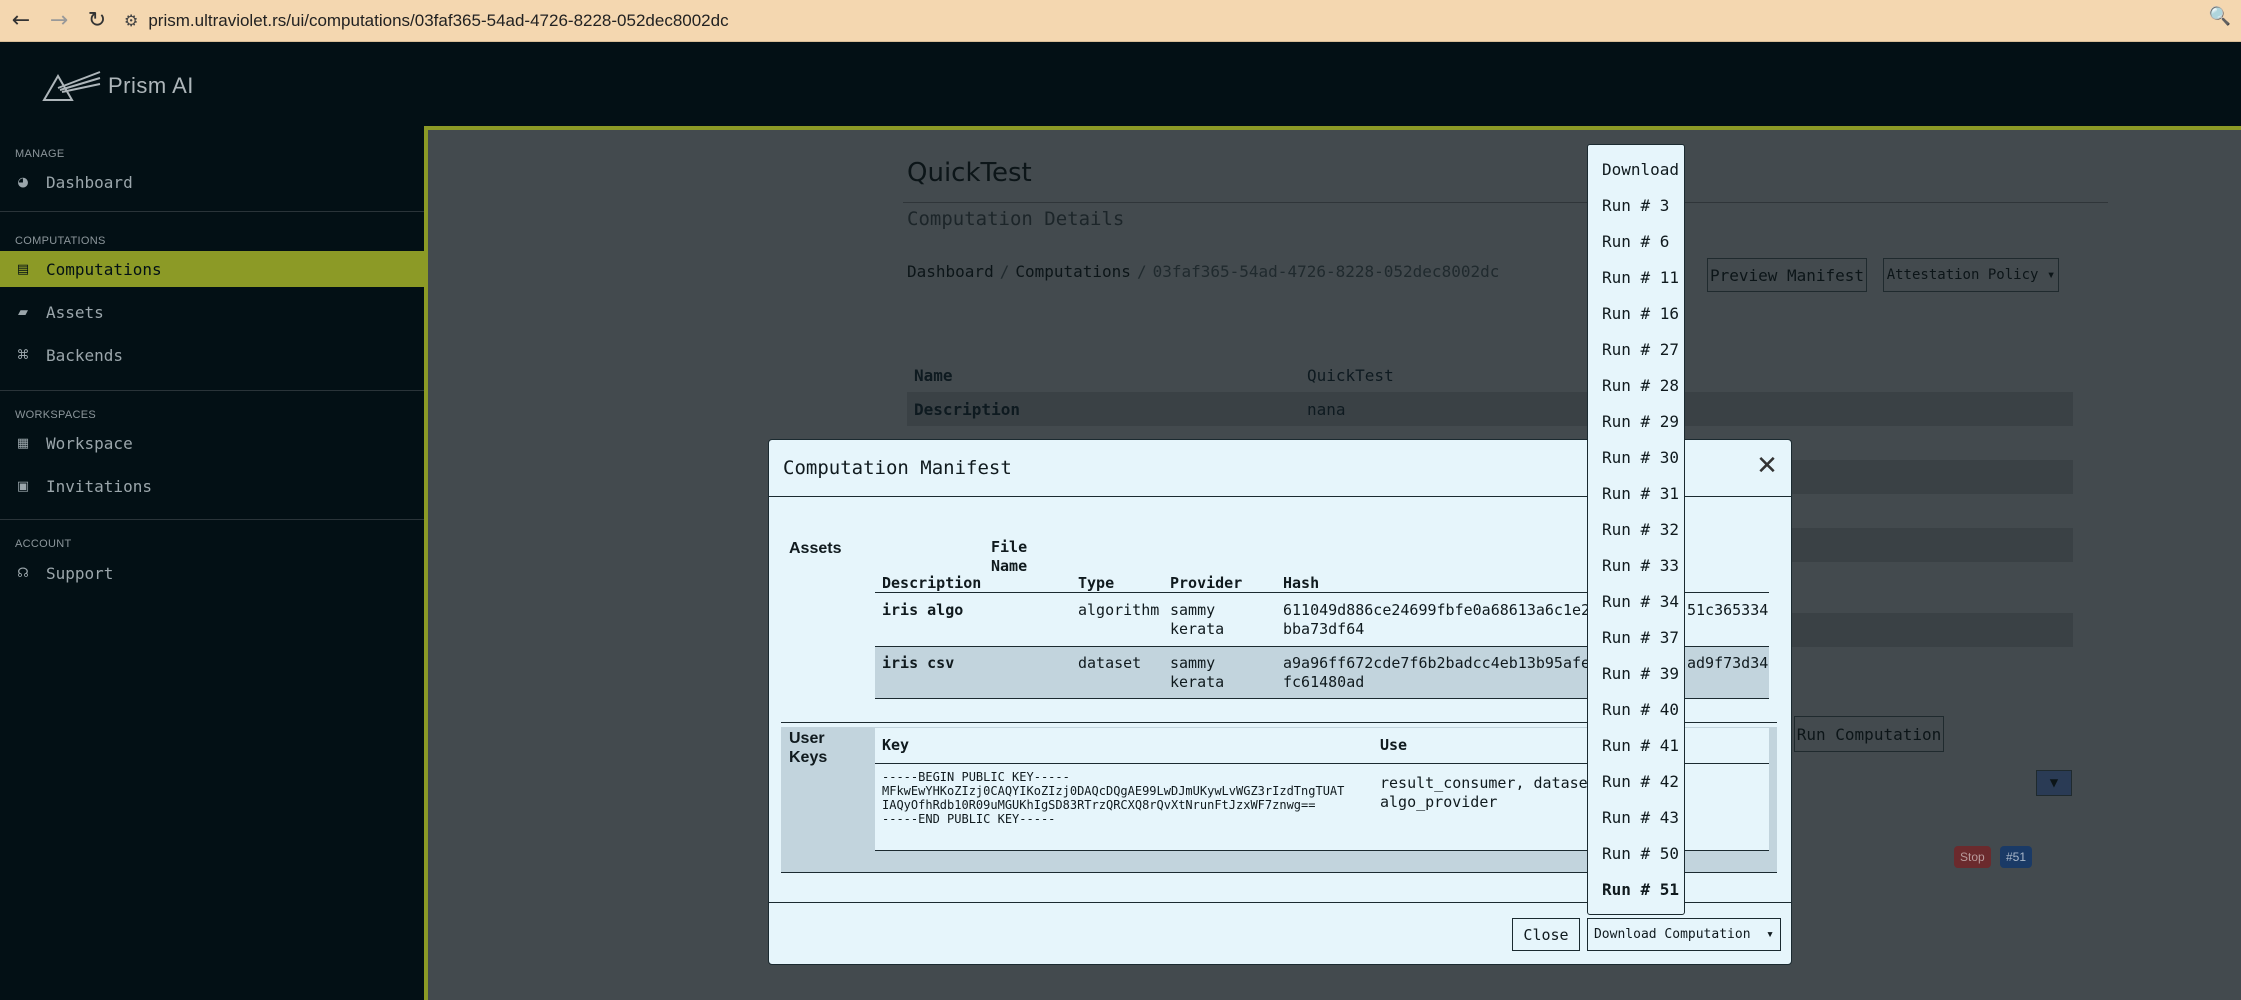 Image resolution: width=2241 pixels, height=1000 pixels. Describe the element at coordinates (1441, 663) in the screenshot. I see `asset-hash: a9a96ff672cde7f6b2badcc4eb13b95afe5` at that location.